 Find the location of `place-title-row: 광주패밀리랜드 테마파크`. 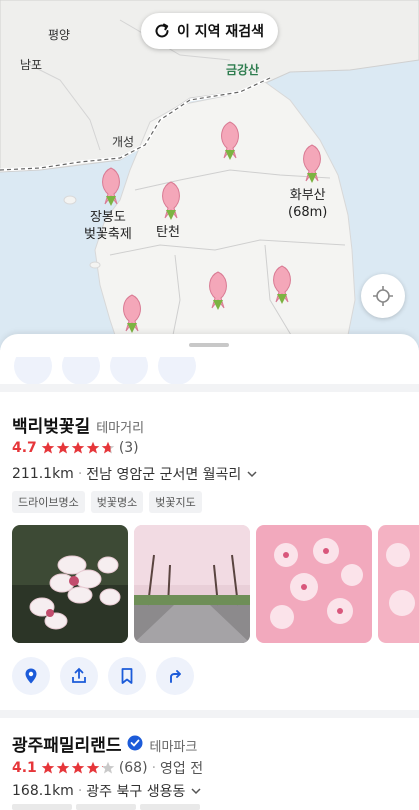

place-title-row: 광주패밀리랜드 테마파크 is located at coordinates (104, 743).